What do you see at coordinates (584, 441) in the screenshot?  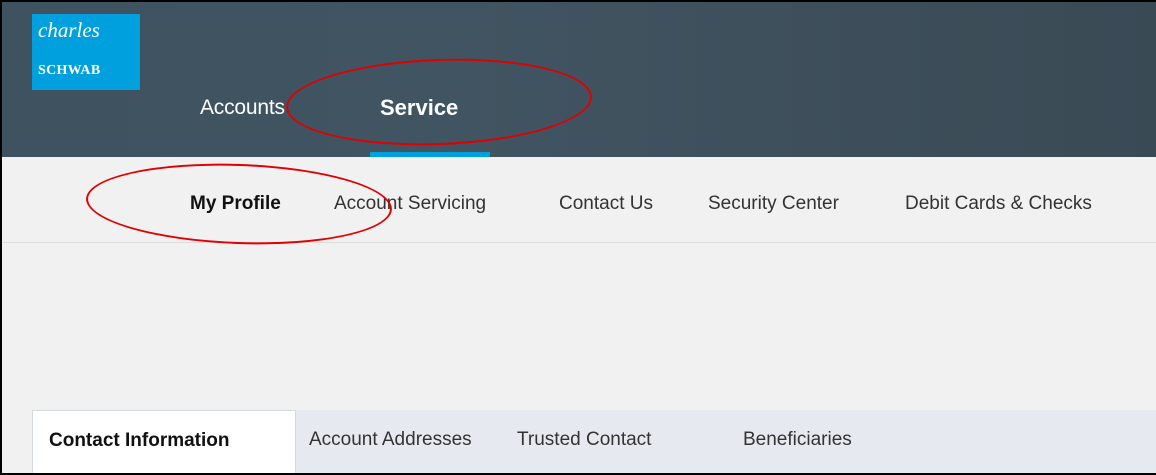 I see `tab-trusted-contact: Trusted Contact` at bounding box center [584, 441].